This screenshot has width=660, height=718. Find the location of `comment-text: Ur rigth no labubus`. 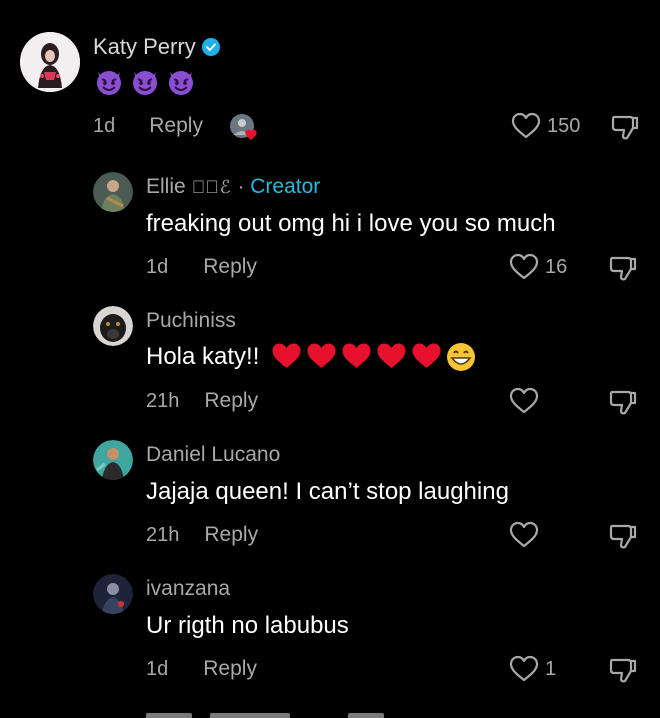

comment-text: Ur rigth no labubus is located at coordinates (247, 625).